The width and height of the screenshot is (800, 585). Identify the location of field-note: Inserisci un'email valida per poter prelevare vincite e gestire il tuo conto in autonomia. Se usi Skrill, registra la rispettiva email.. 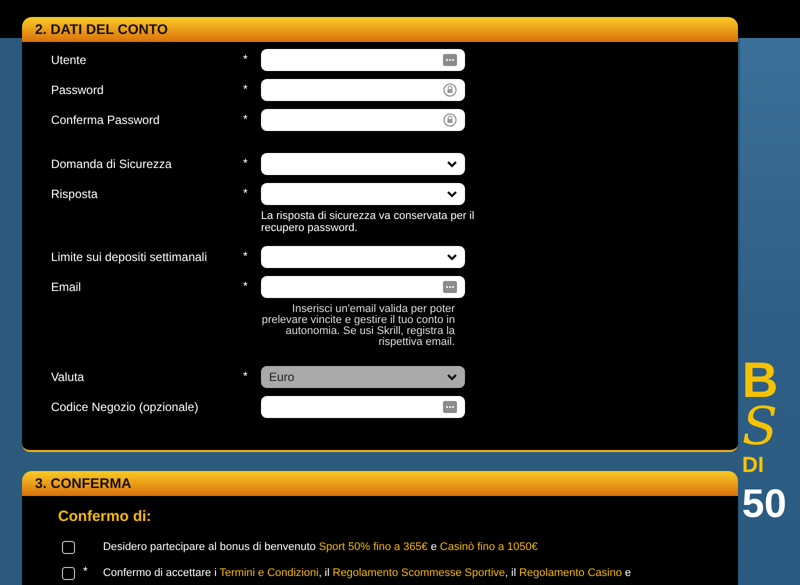
(357, 326).